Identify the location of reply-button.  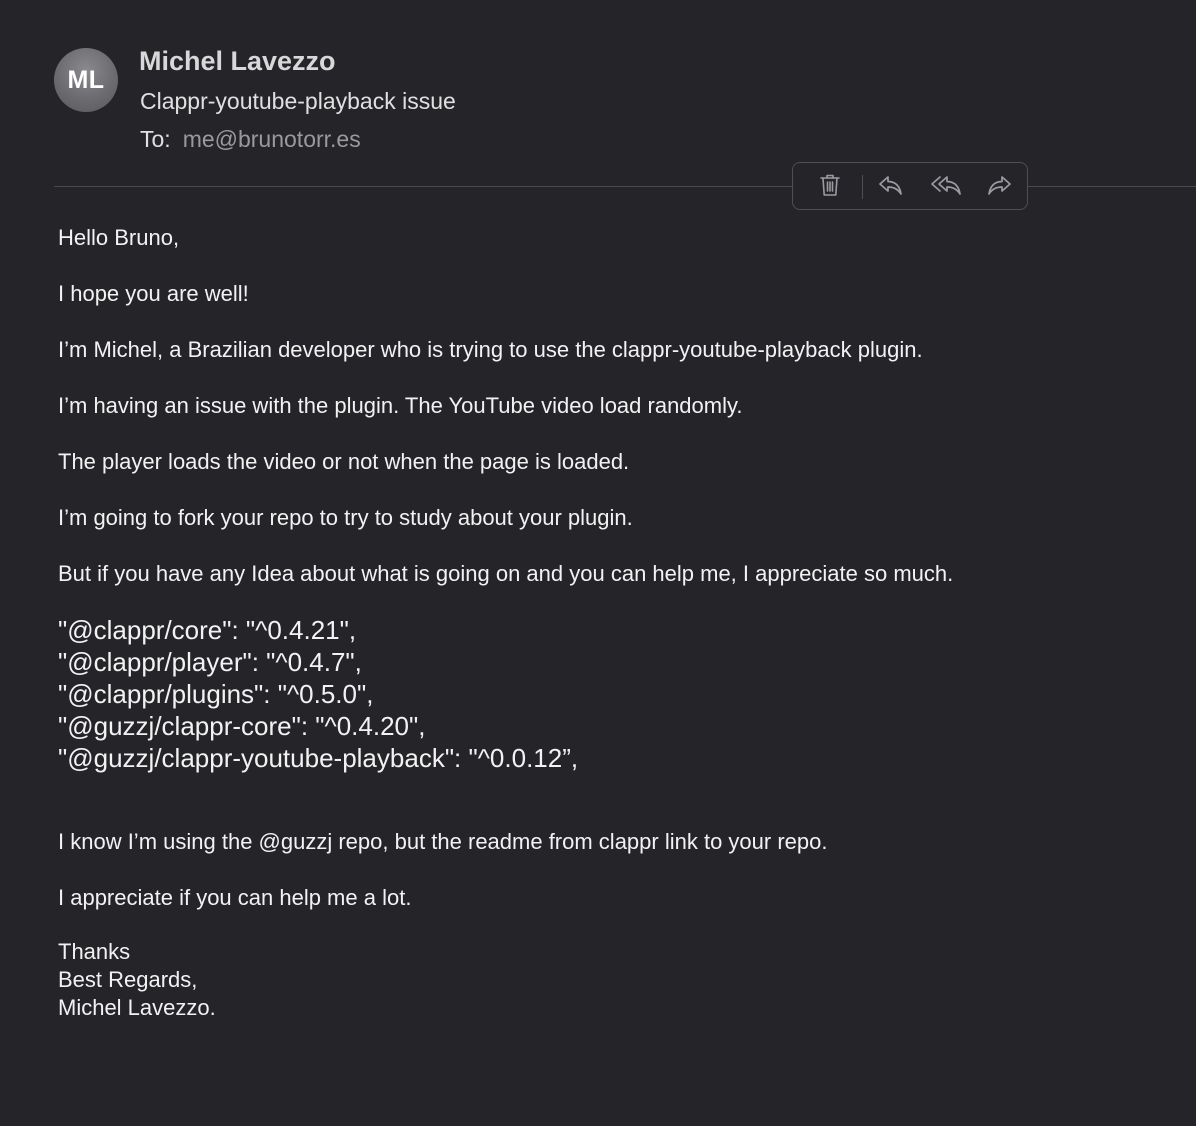
(890, 187).